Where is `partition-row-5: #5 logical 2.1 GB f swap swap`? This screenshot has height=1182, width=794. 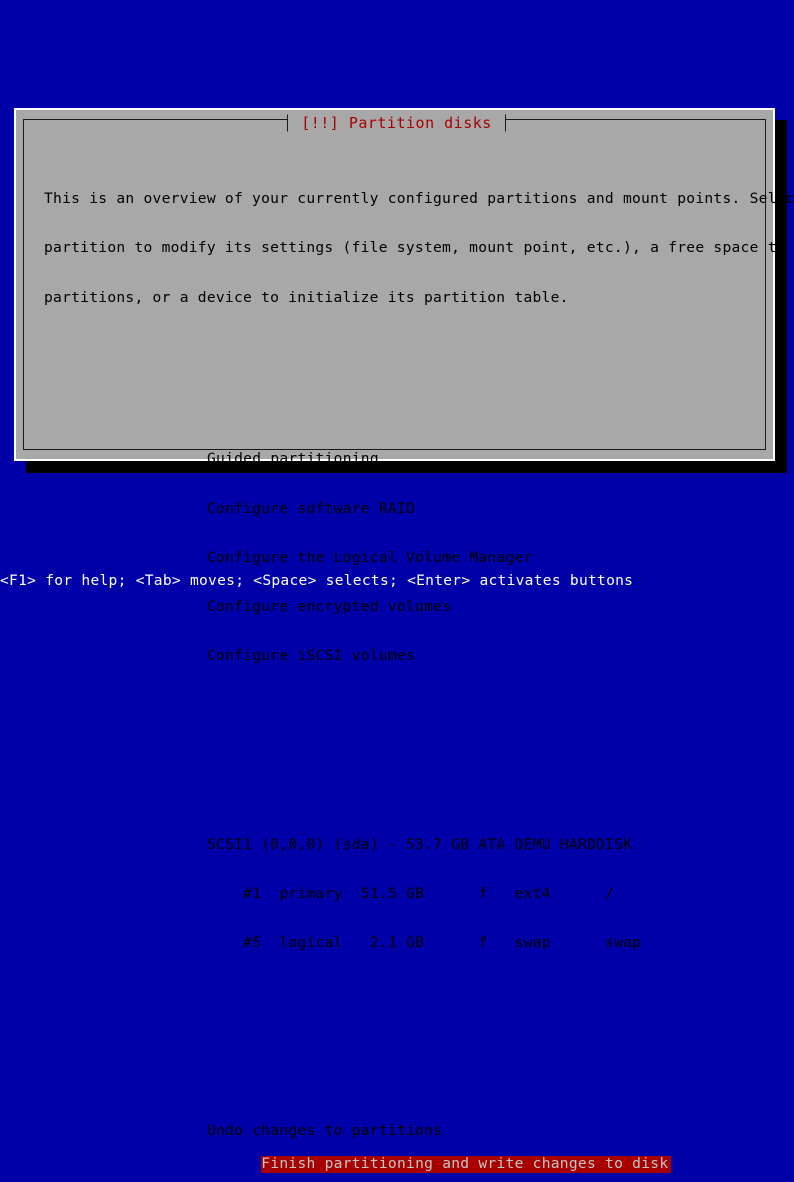 partition-row-5: #5 logical 2.1 GB f swap swap is located at coordinates (482, 942).